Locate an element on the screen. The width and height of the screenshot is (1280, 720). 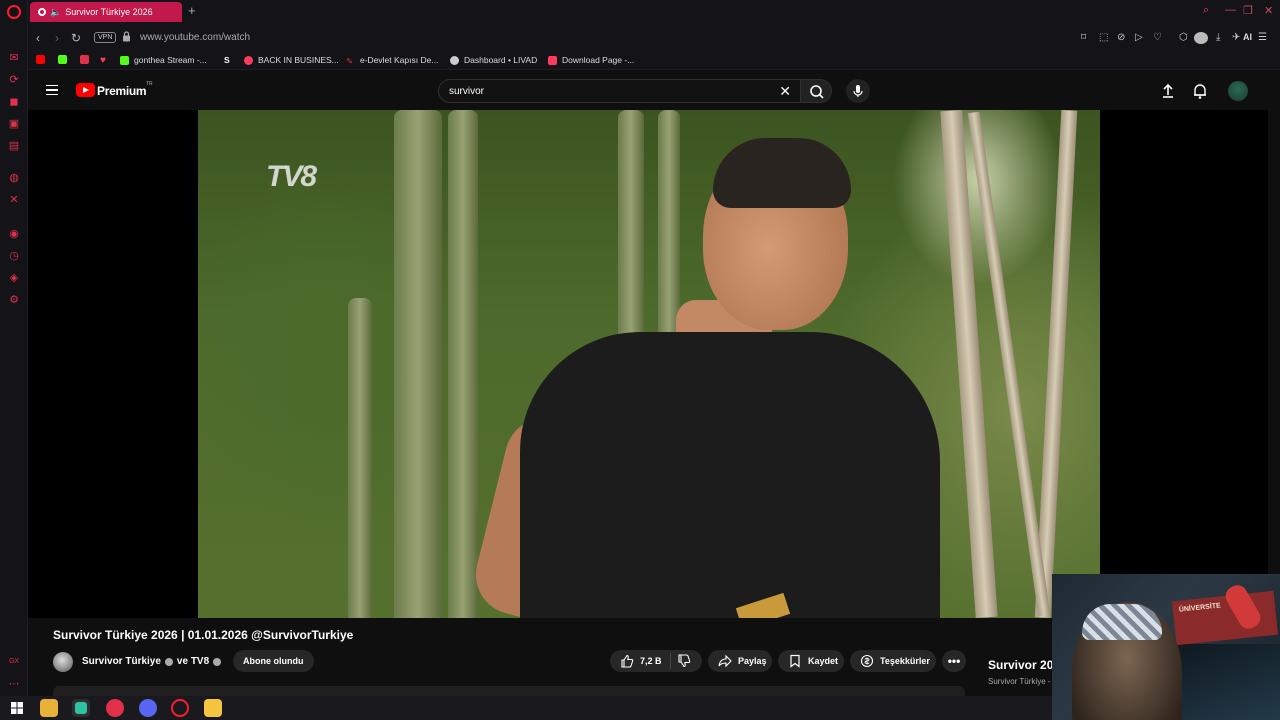
opera-gx-taskbar-icon is located at coordinates (180, 708).